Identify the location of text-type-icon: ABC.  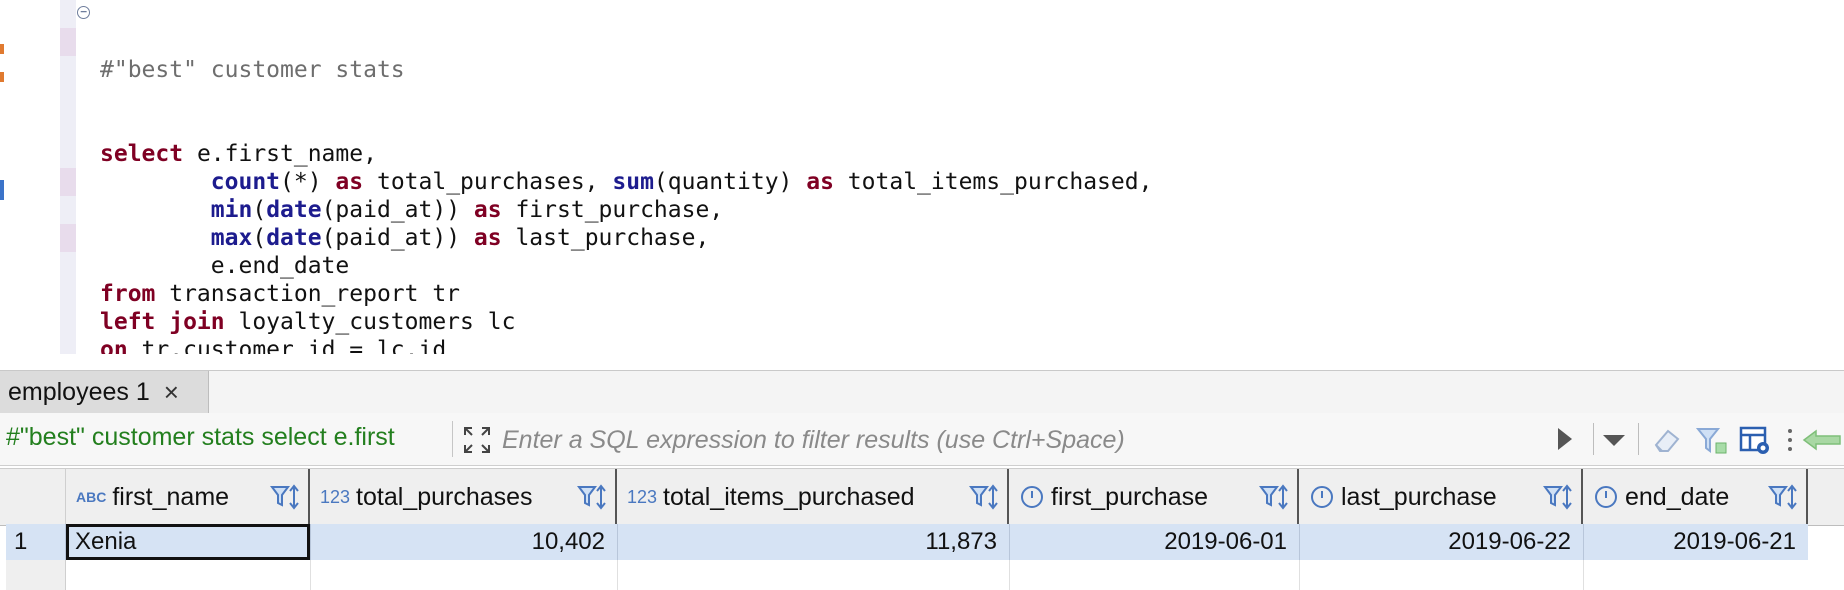
(91, 497).